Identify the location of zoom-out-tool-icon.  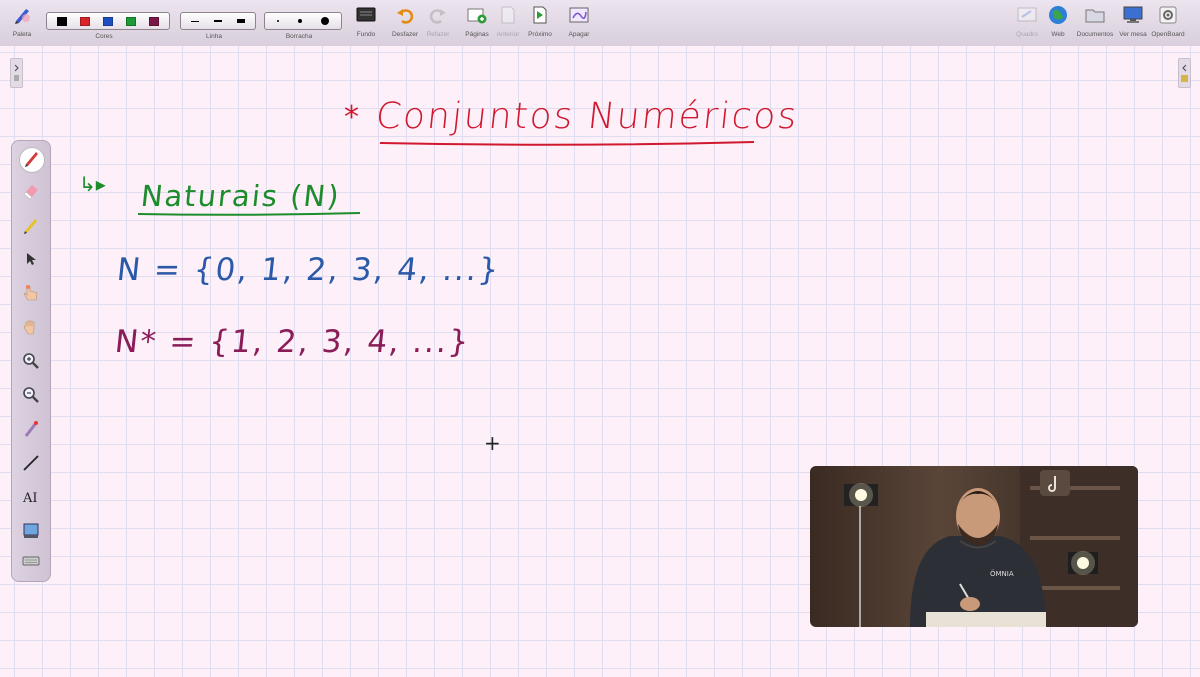
(31, 397).